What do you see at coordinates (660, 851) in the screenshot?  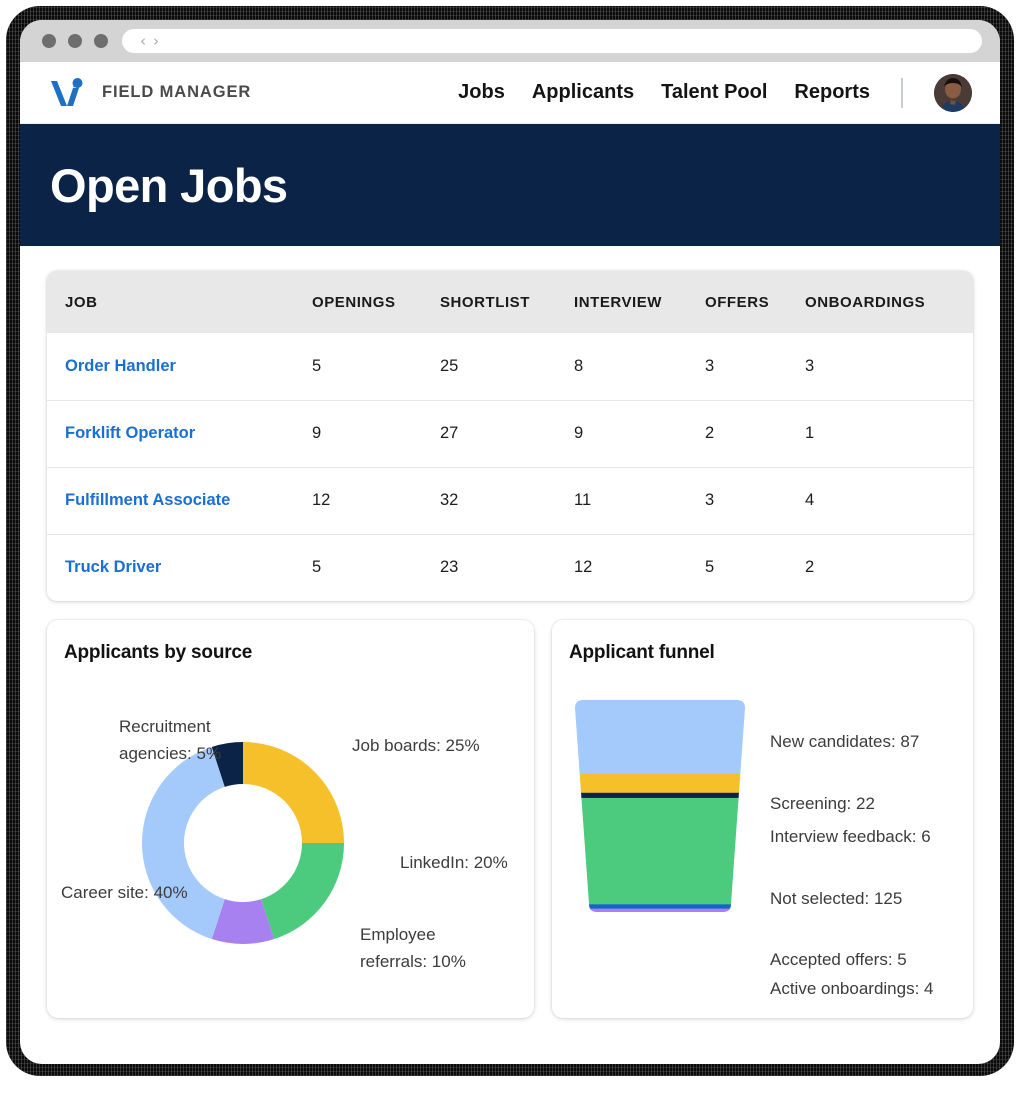 I see `funnel-band-not-selected` at bounding box center [660, 851].